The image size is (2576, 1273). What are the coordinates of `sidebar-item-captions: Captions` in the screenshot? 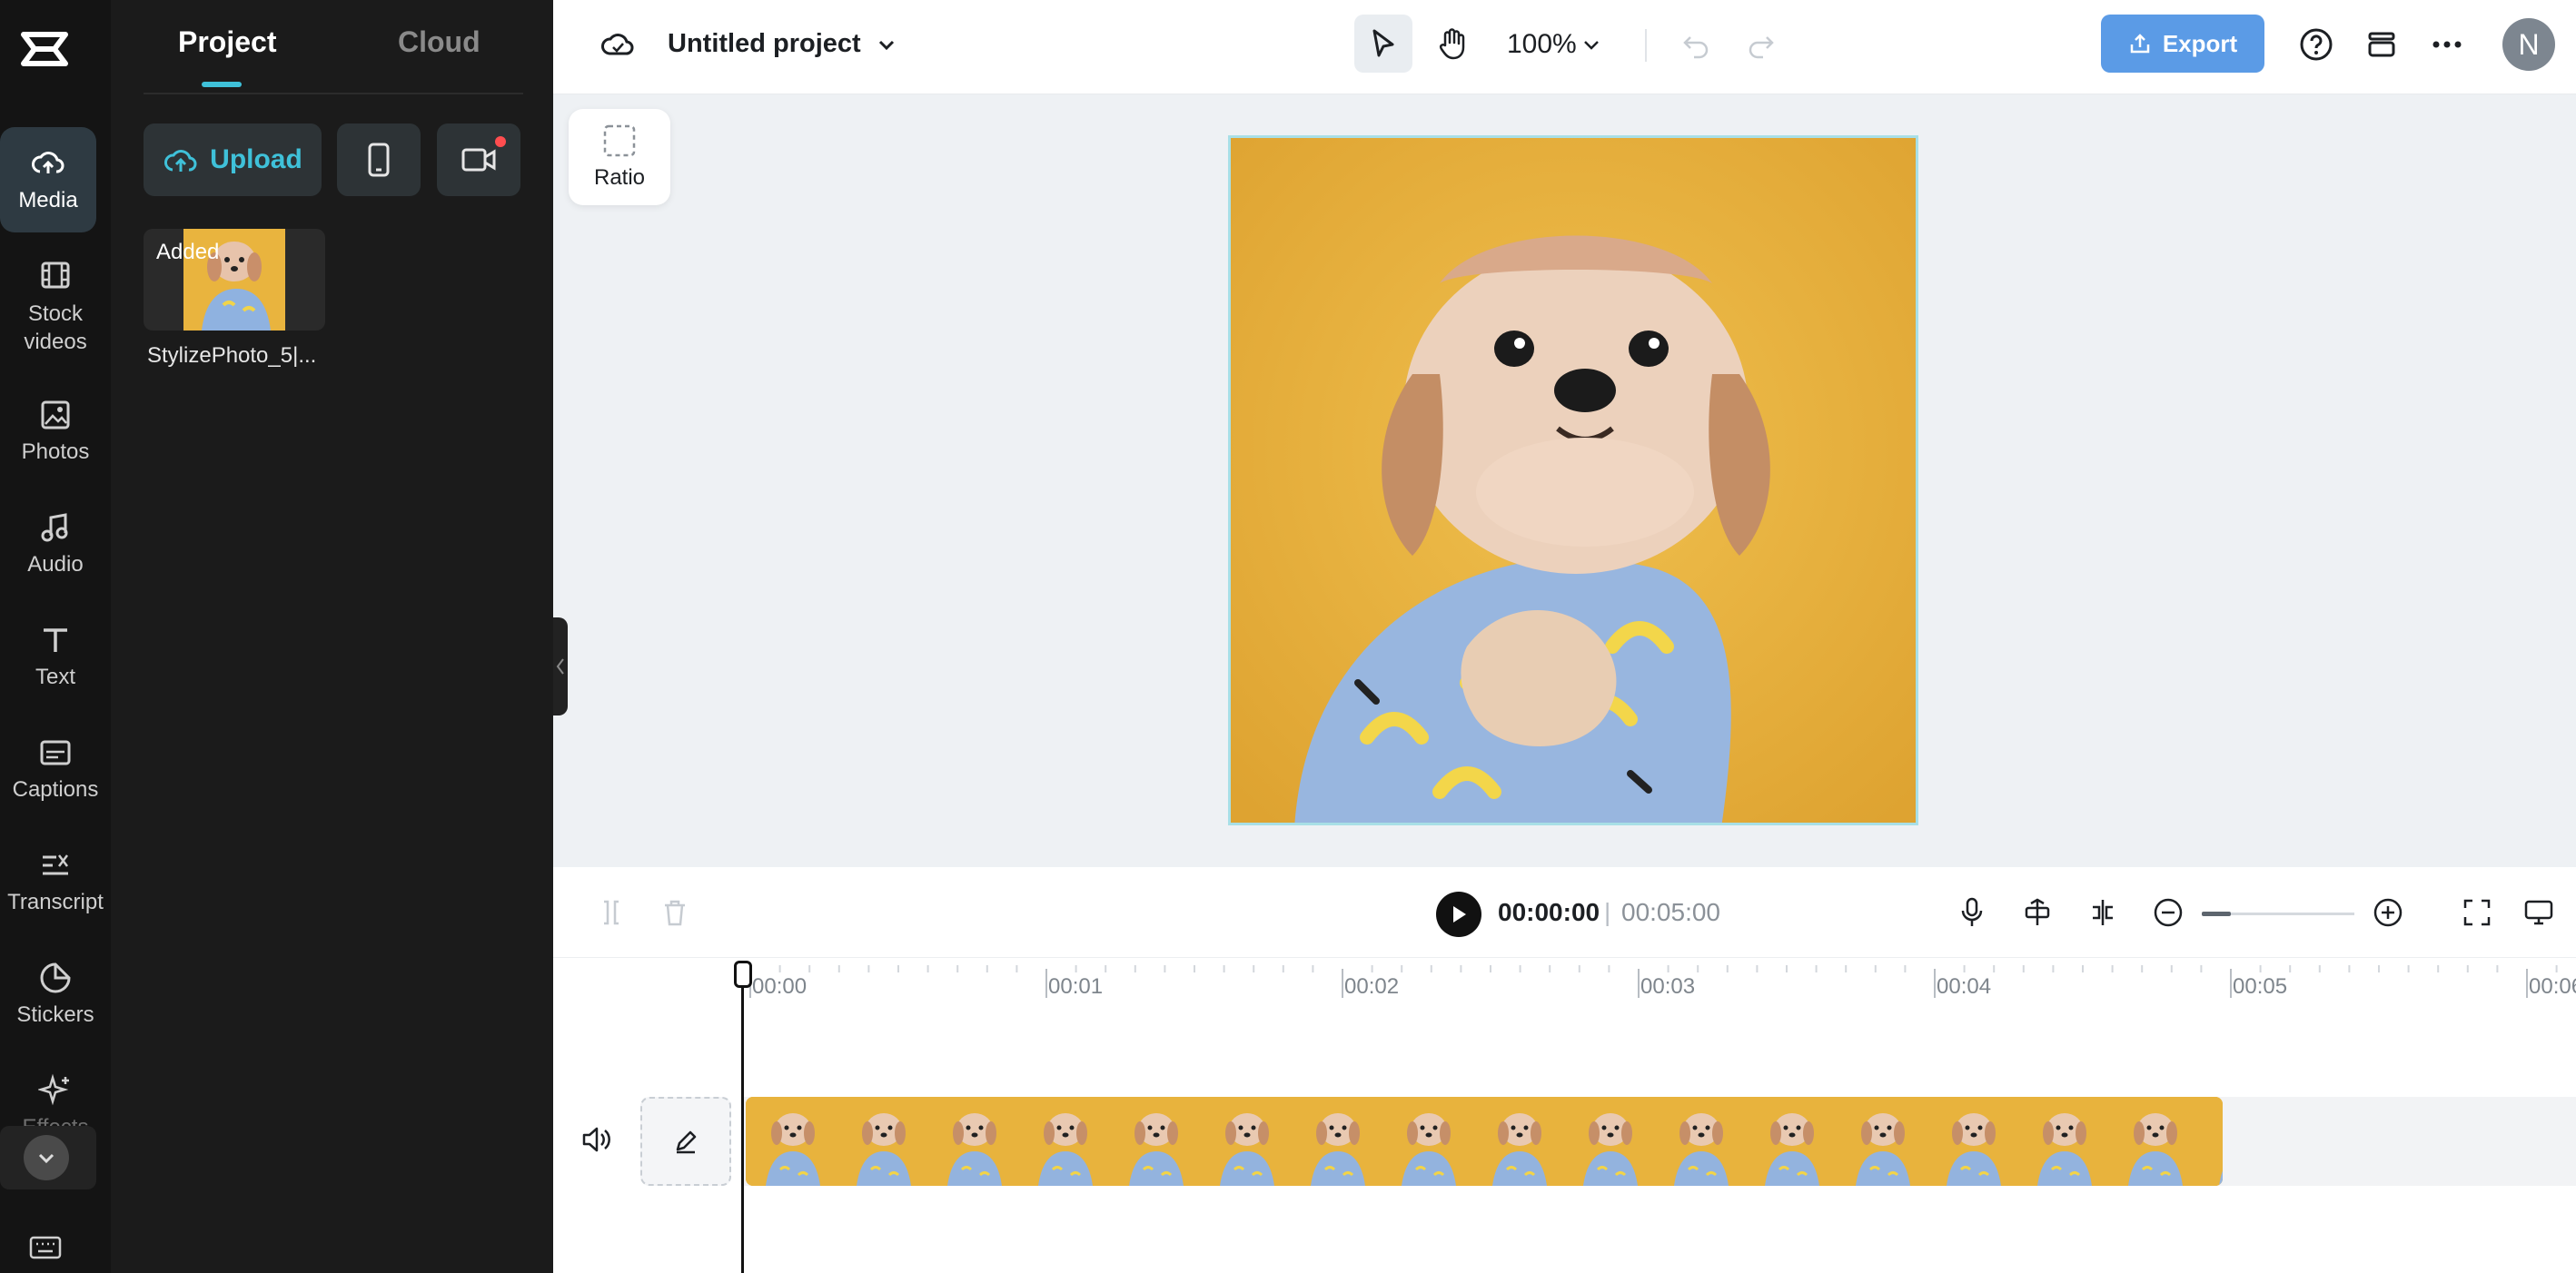 It's located at (55, 769).